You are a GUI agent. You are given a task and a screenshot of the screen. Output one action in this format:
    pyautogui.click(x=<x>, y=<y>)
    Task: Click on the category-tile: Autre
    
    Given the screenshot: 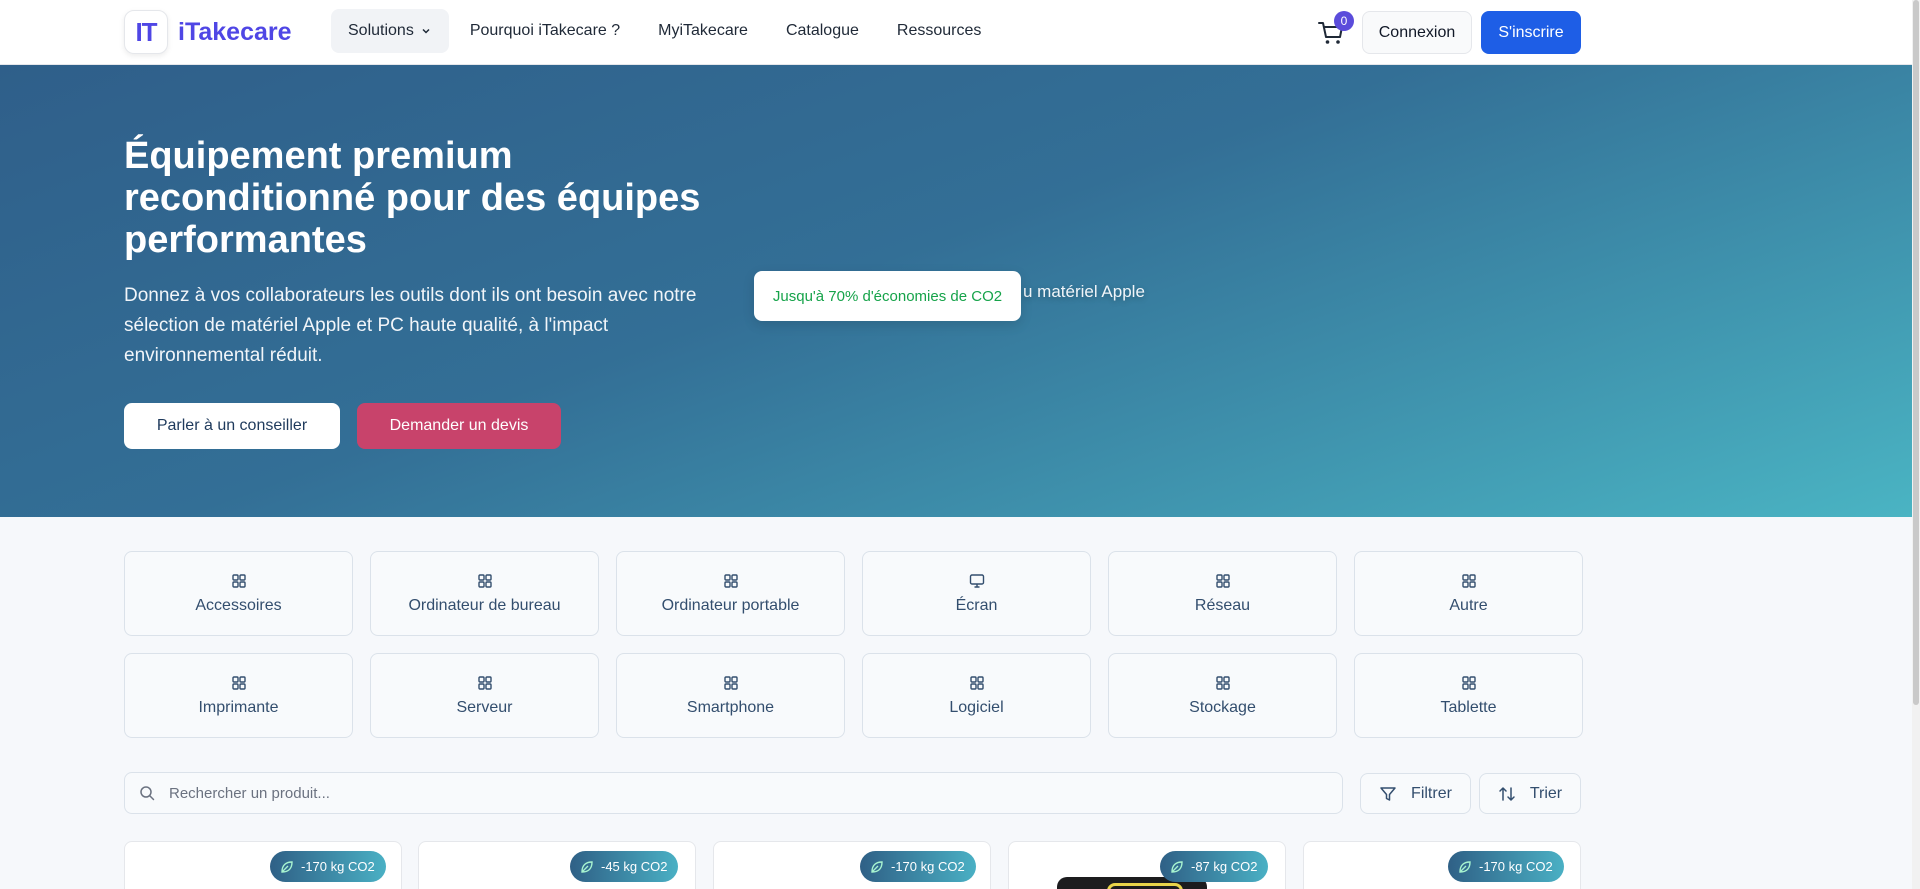 What is the action you would take?
    pyautogui.click(x=1468, y=593)
    